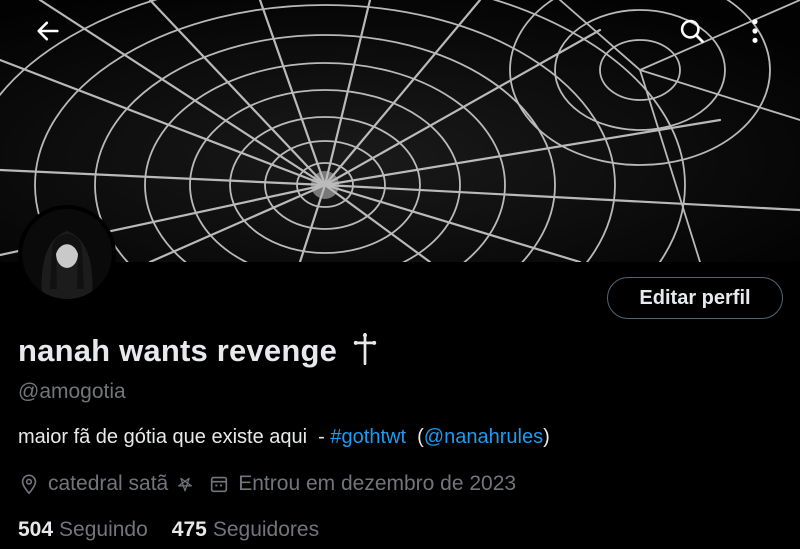 Image resolution: width=800 pixels, height=549 pixels. I want to click on calendar-icon, so click(219, 484).